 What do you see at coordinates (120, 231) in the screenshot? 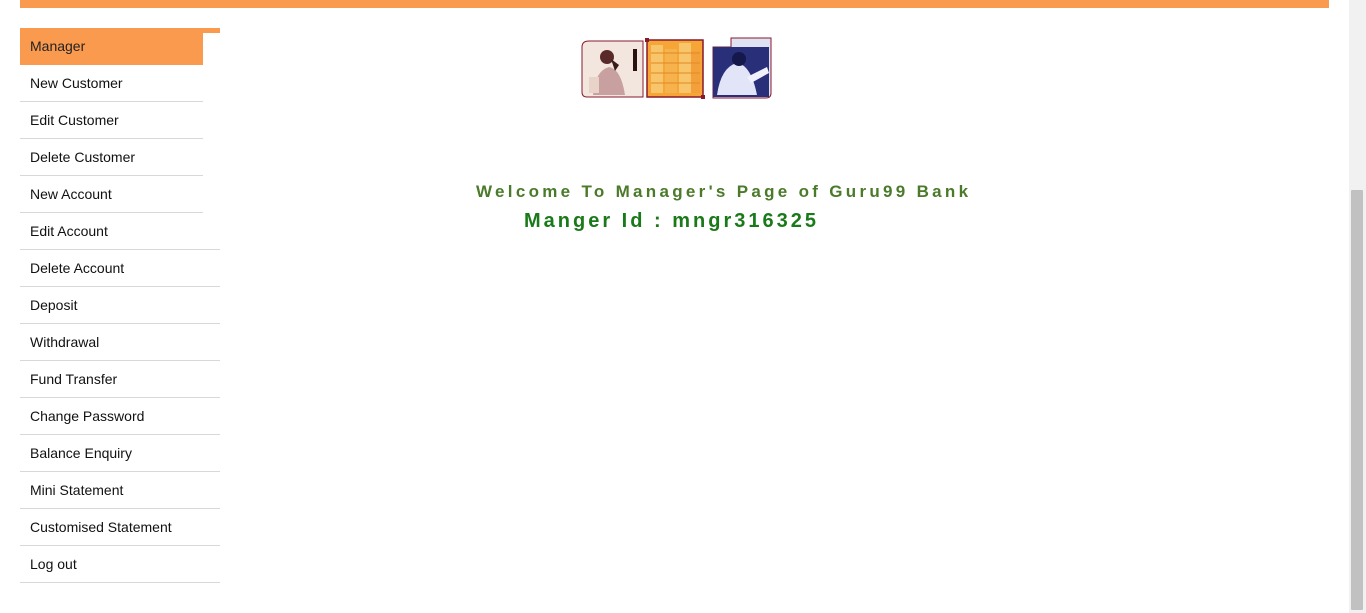
I see `menu-item-edit-account: Edit Account` at bounding box center [120, 231].